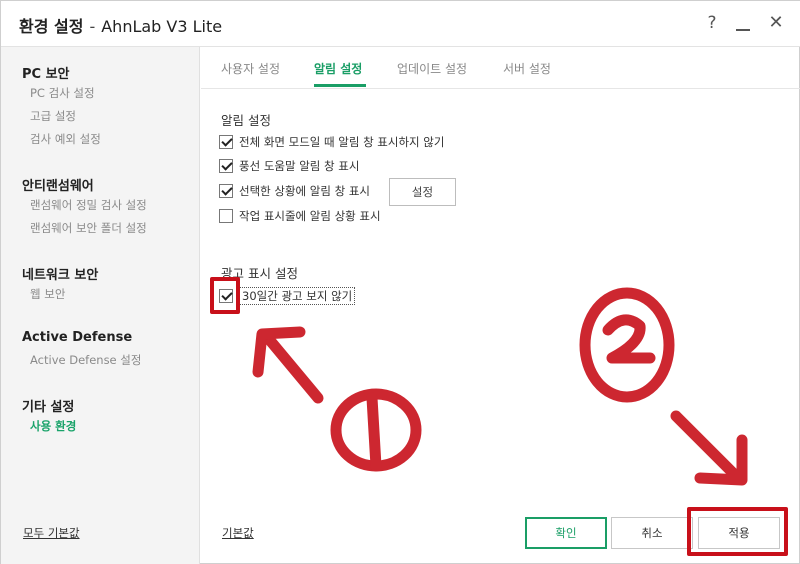 This screenshot has width=800, height=564. Describe the element at coordinates (743, 23) in the screenshot. I see `minimize-button` at that location.